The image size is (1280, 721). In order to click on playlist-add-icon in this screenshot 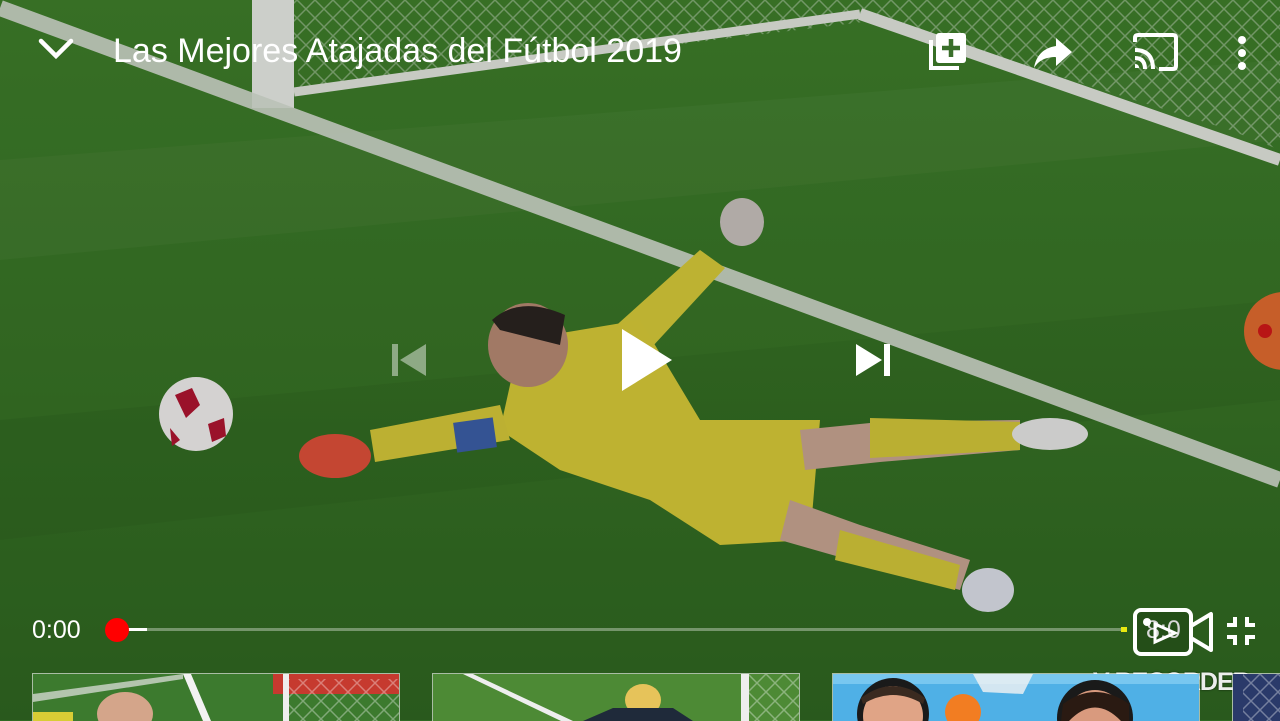, I will do `click(948, 51)`.